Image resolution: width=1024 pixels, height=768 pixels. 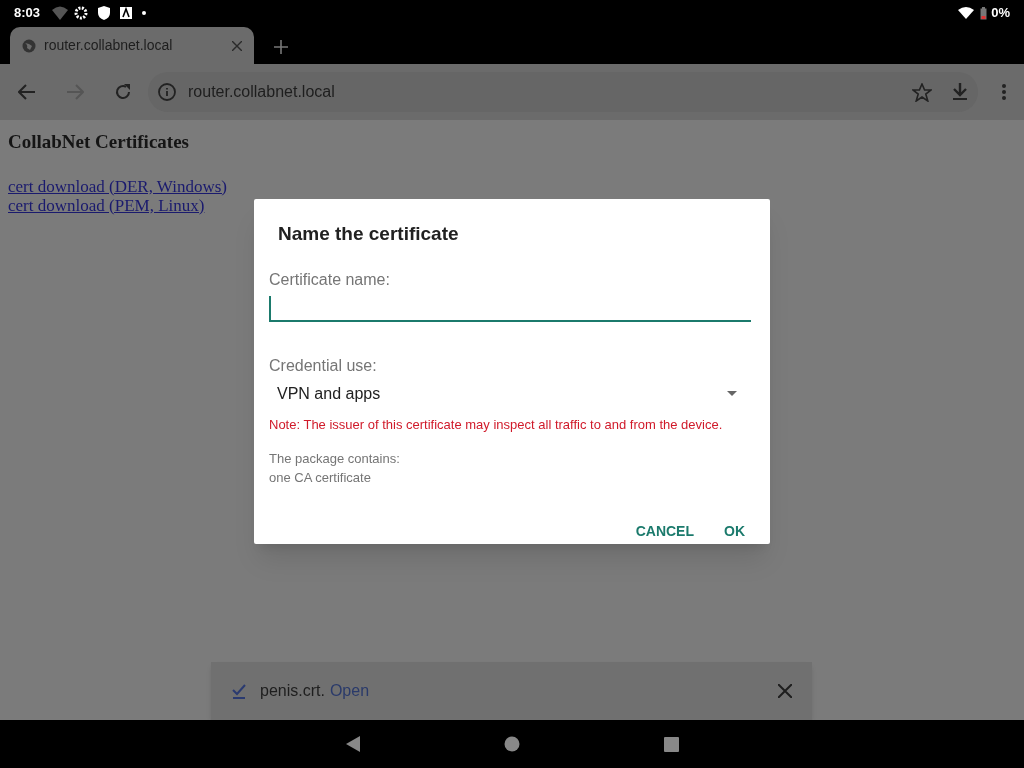 I want to click on package-info: one CA certificate, so click(x=320, y=478).